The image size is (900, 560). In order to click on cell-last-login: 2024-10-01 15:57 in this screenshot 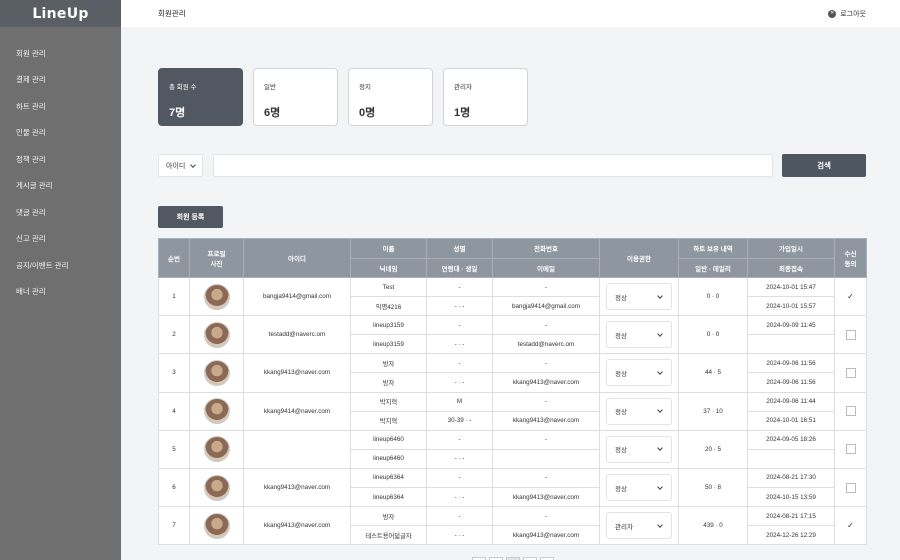, I will do `click(791, 306)`.